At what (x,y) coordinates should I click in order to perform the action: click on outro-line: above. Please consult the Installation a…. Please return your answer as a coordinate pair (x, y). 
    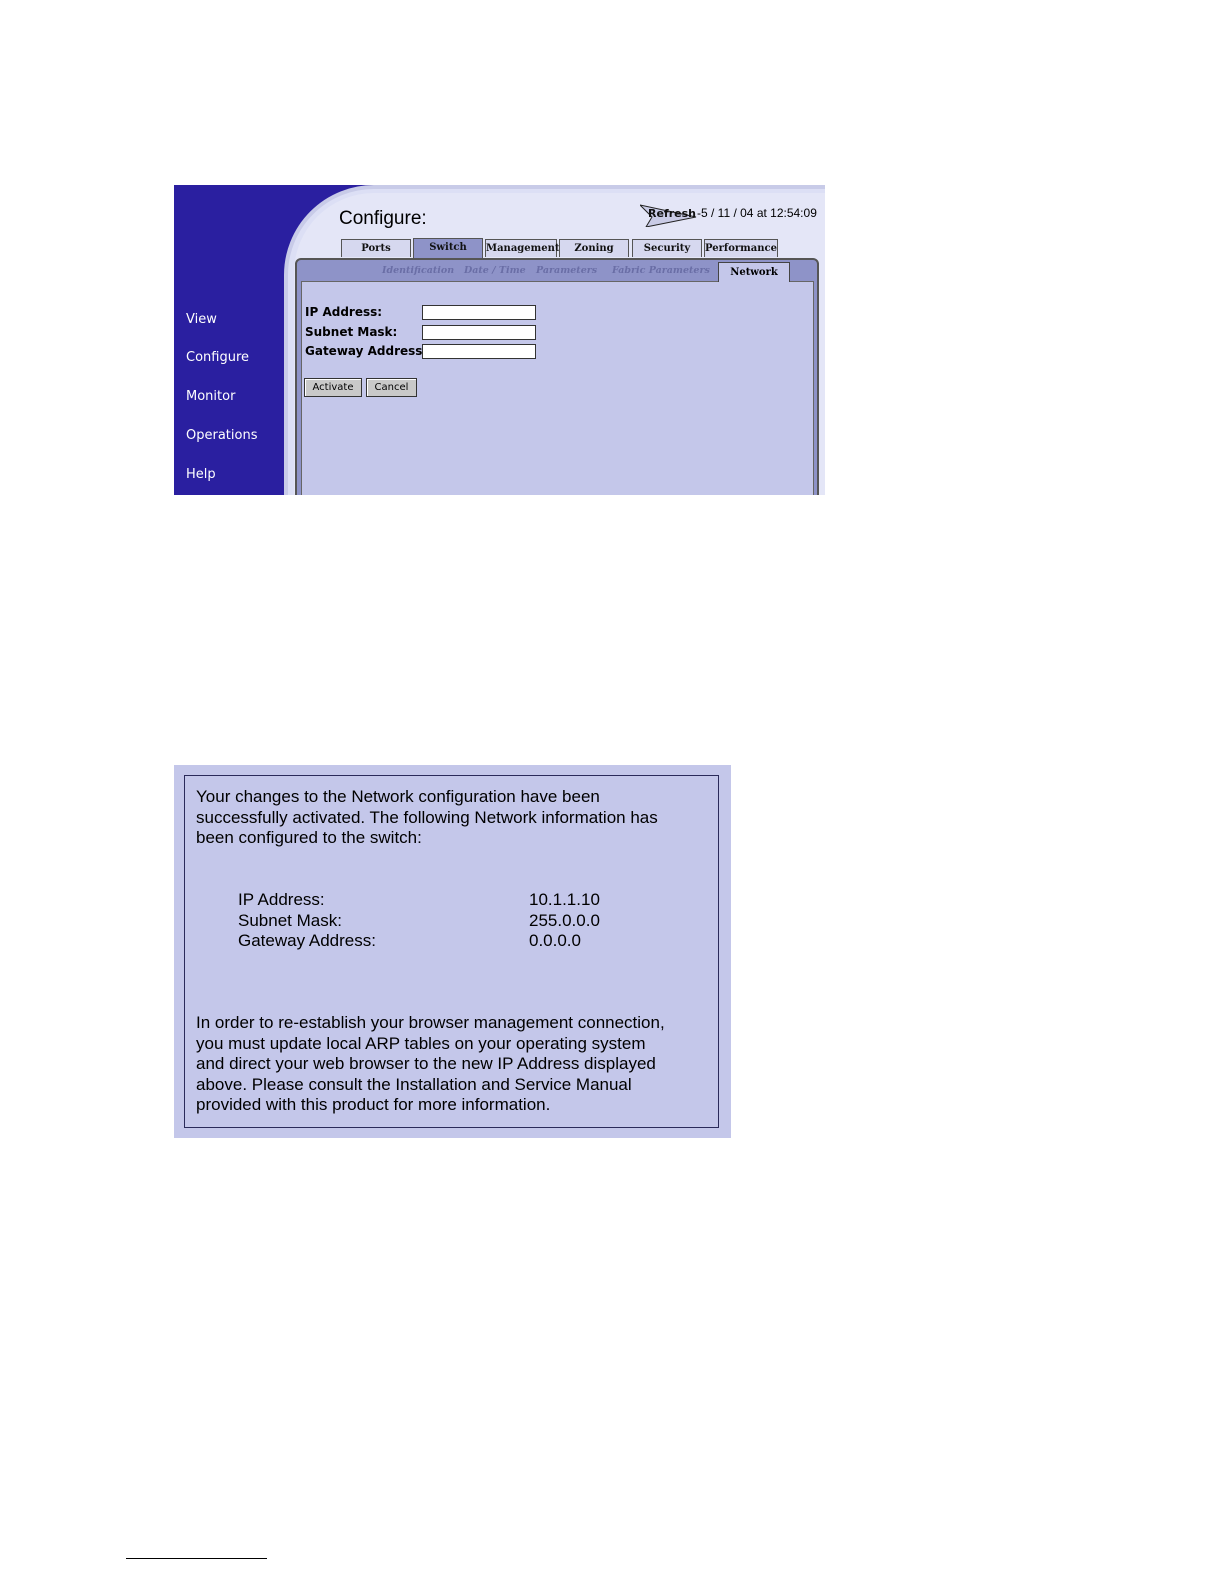
    Looking at the image, I should click on (414, 1084).